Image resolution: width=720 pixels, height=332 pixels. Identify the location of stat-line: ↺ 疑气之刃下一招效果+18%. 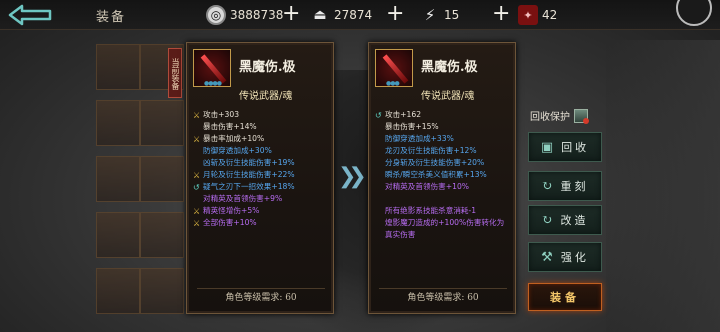
(263, 187).